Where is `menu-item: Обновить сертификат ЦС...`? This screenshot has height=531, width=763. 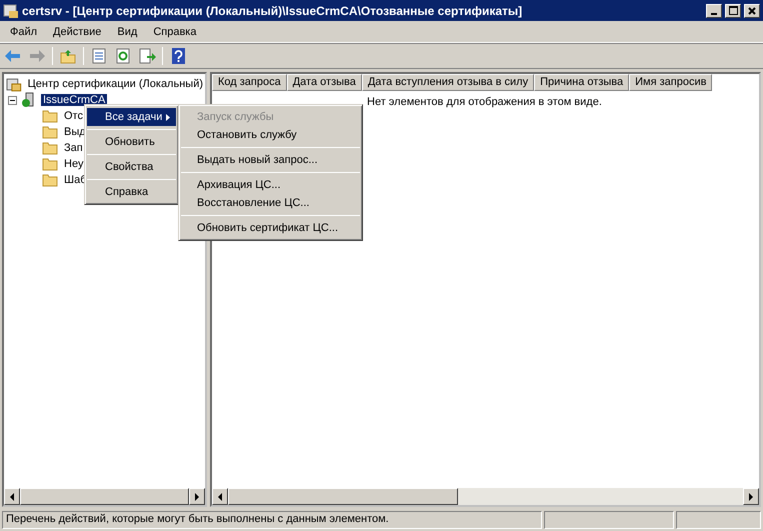
menu-item: Обновить сертификат ЦС... is located at coordinates (270, 228).